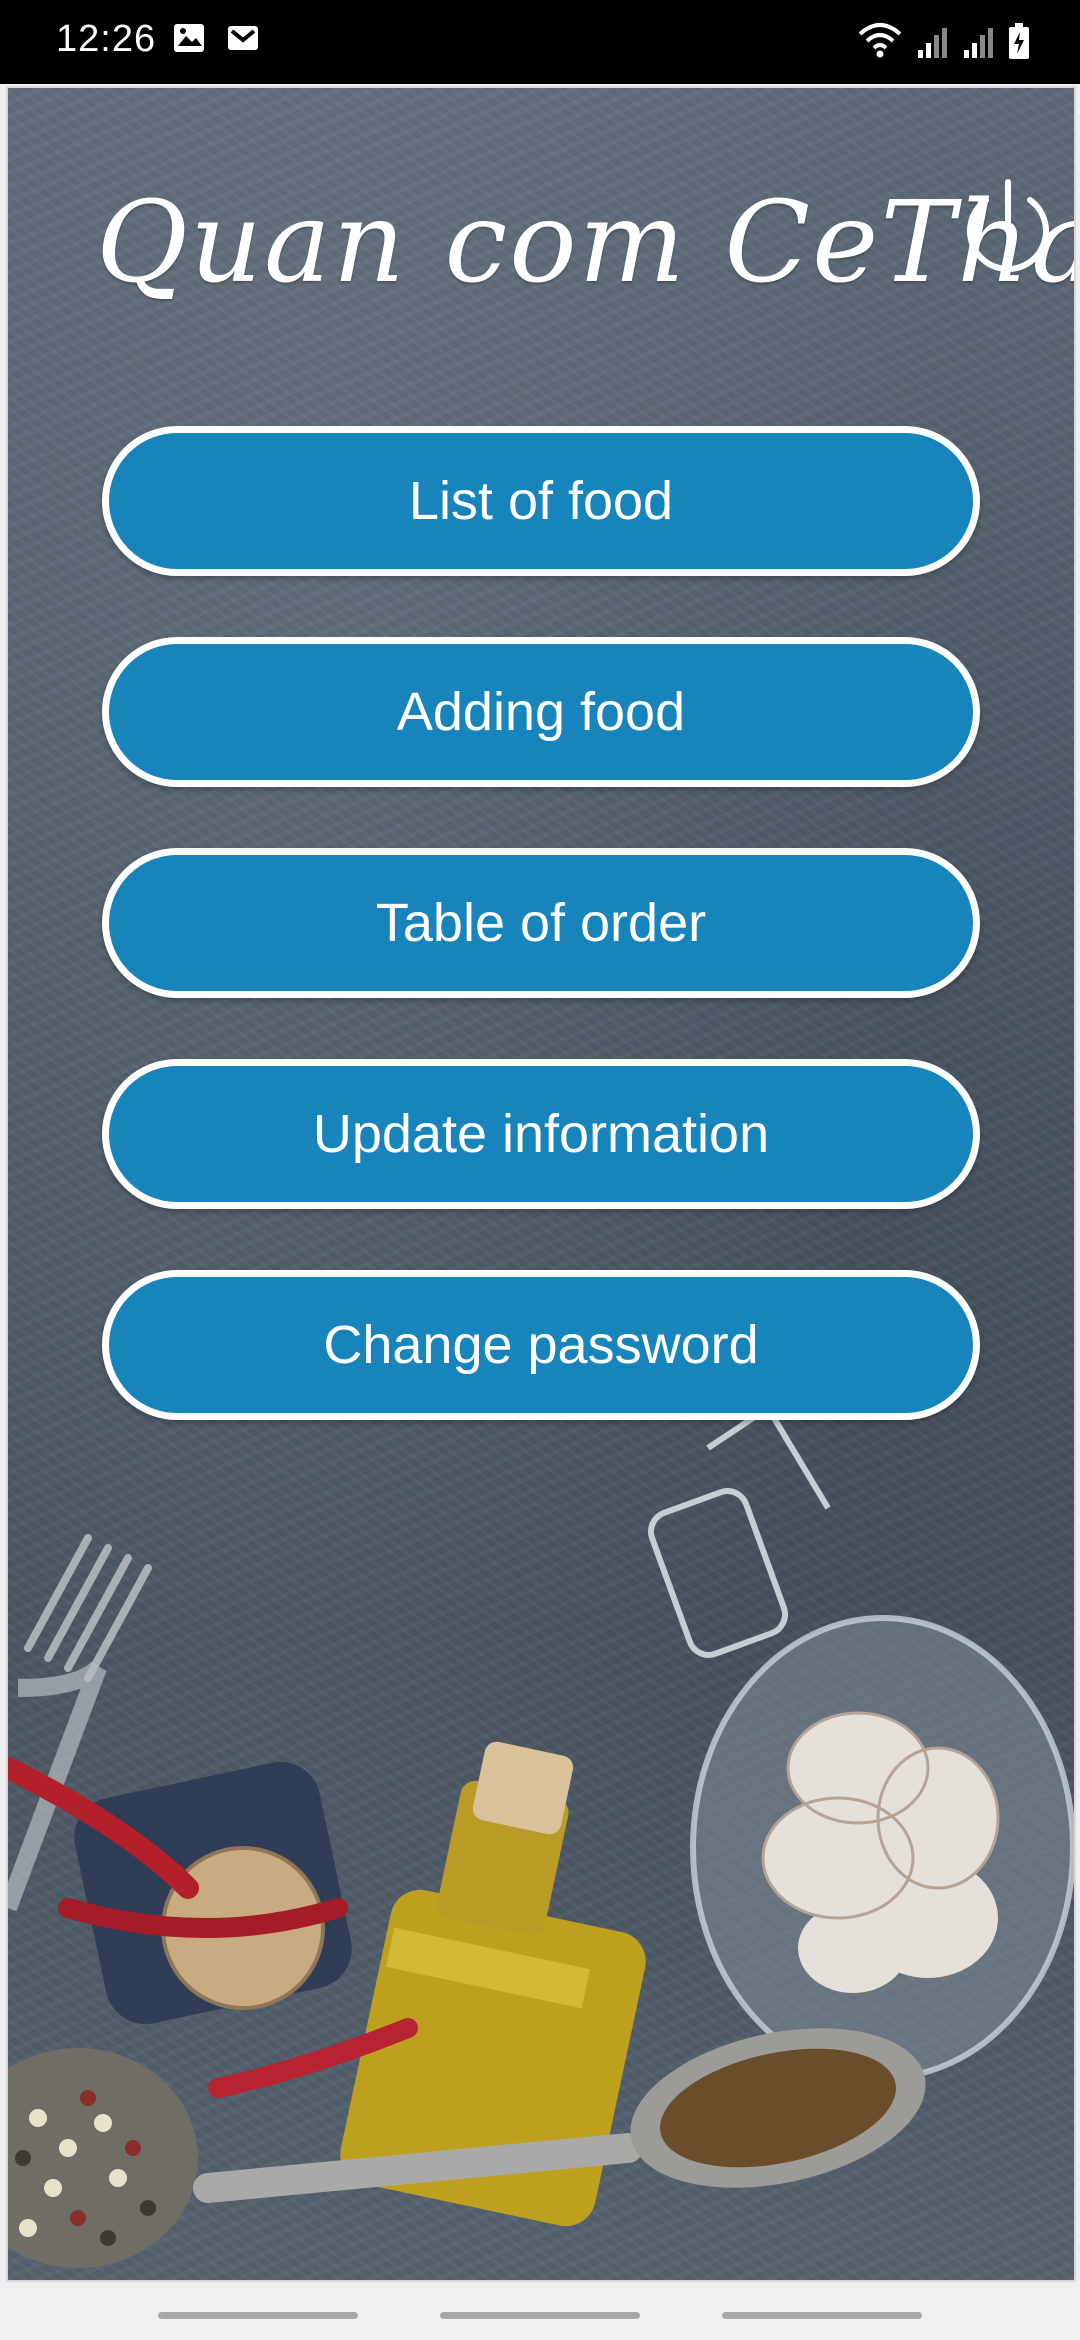 The image size is (1080, 2340). What do you see at coordinates (585, 243) in the screenshot?
I see `app-title: Quan com CeThank` at bounding box center [585, 243].